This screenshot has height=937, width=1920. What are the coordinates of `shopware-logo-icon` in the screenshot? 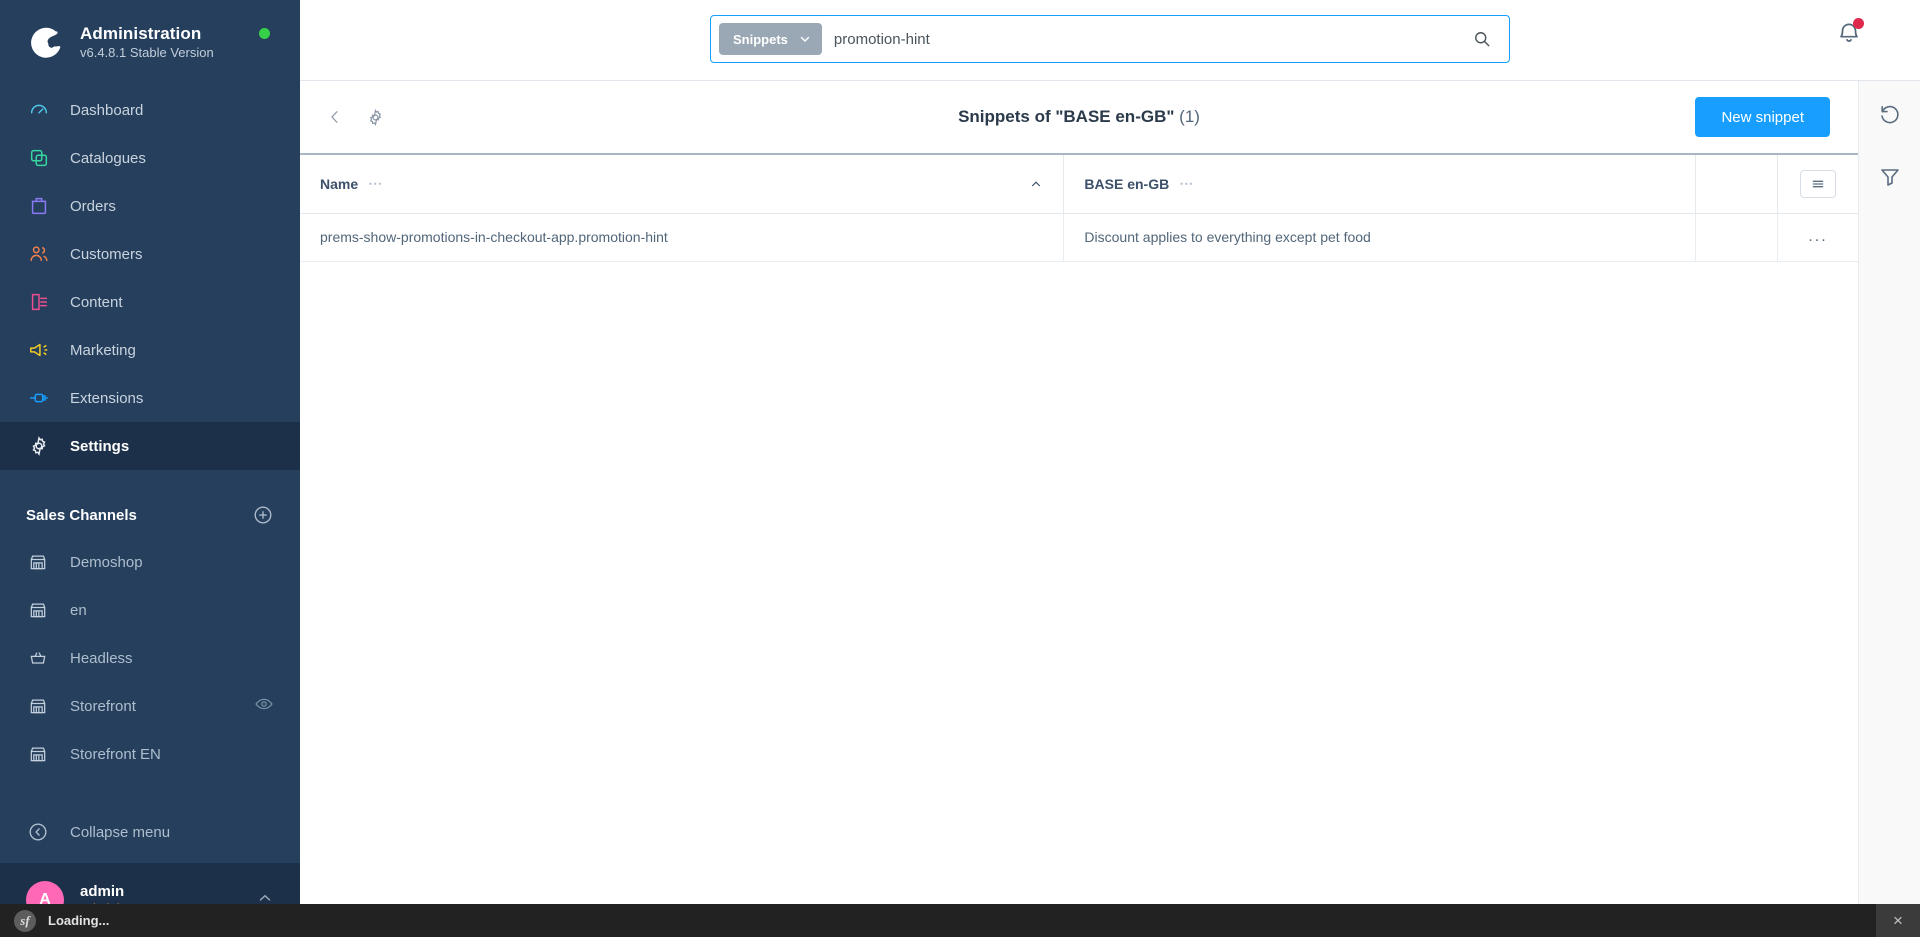 It's located at (46, 42).